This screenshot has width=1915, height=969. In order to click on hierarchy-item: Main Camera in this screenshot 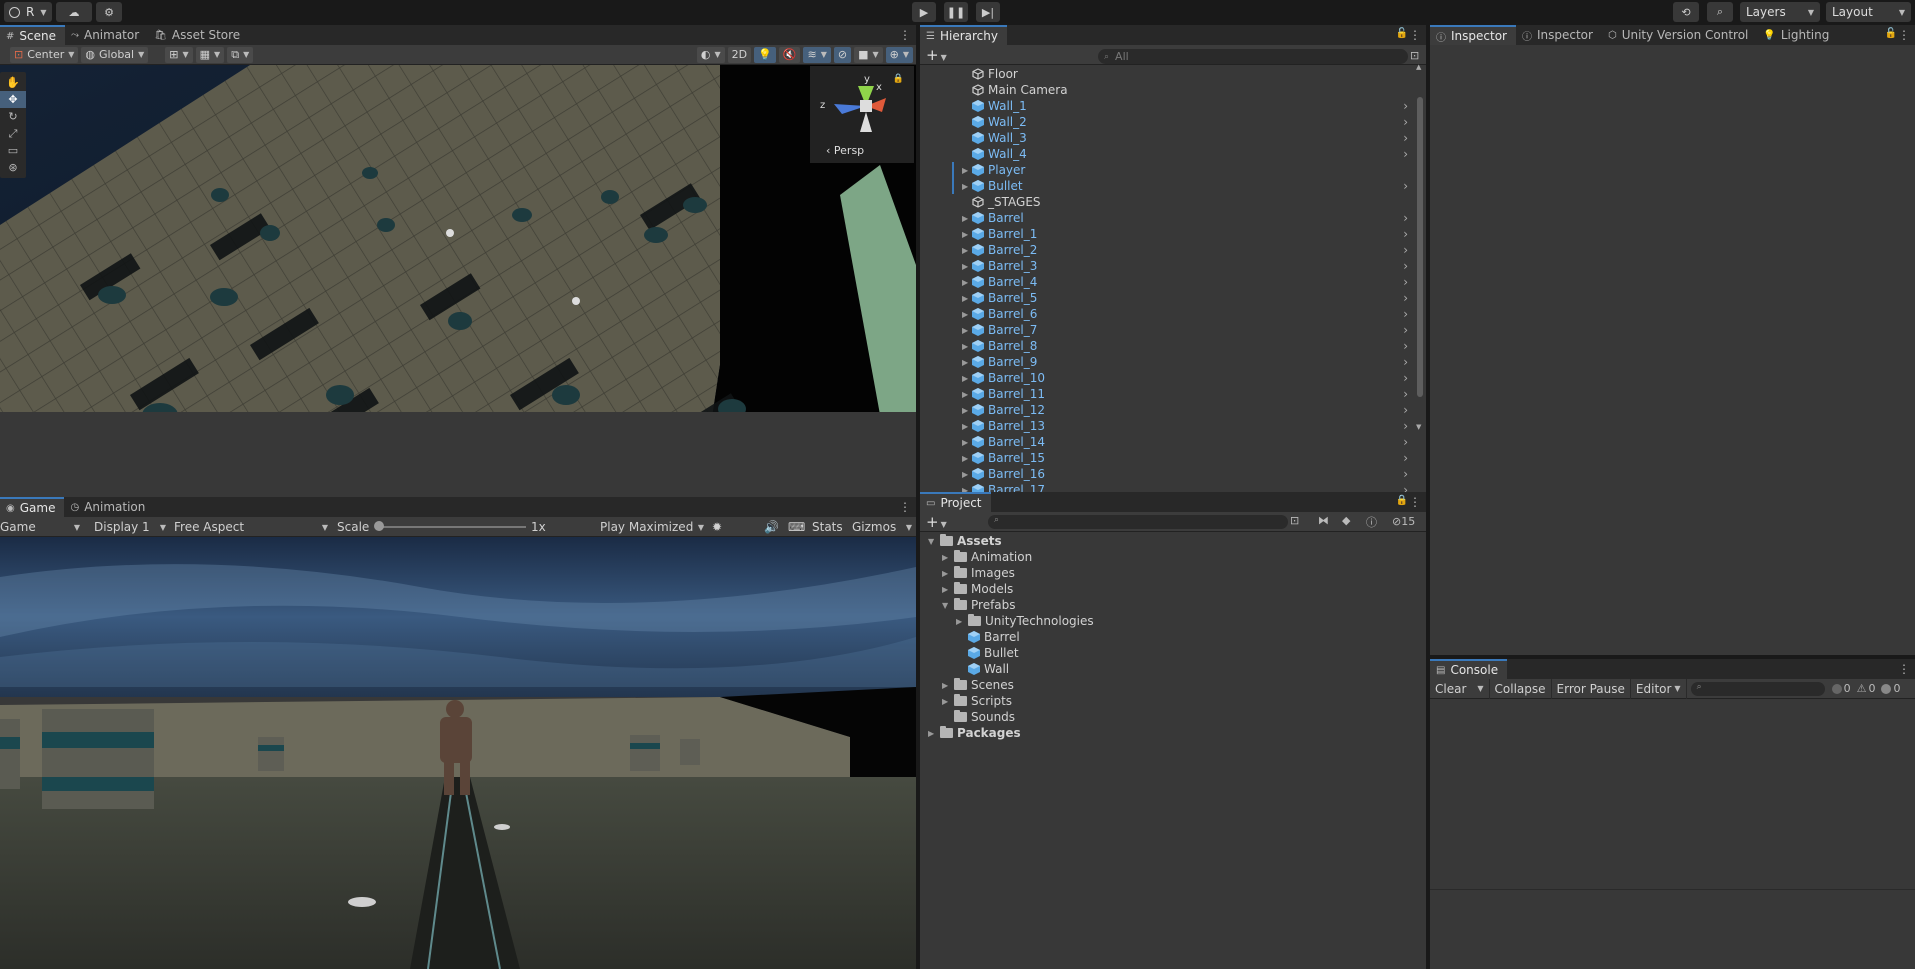, I will do `click(1166, 90)`.